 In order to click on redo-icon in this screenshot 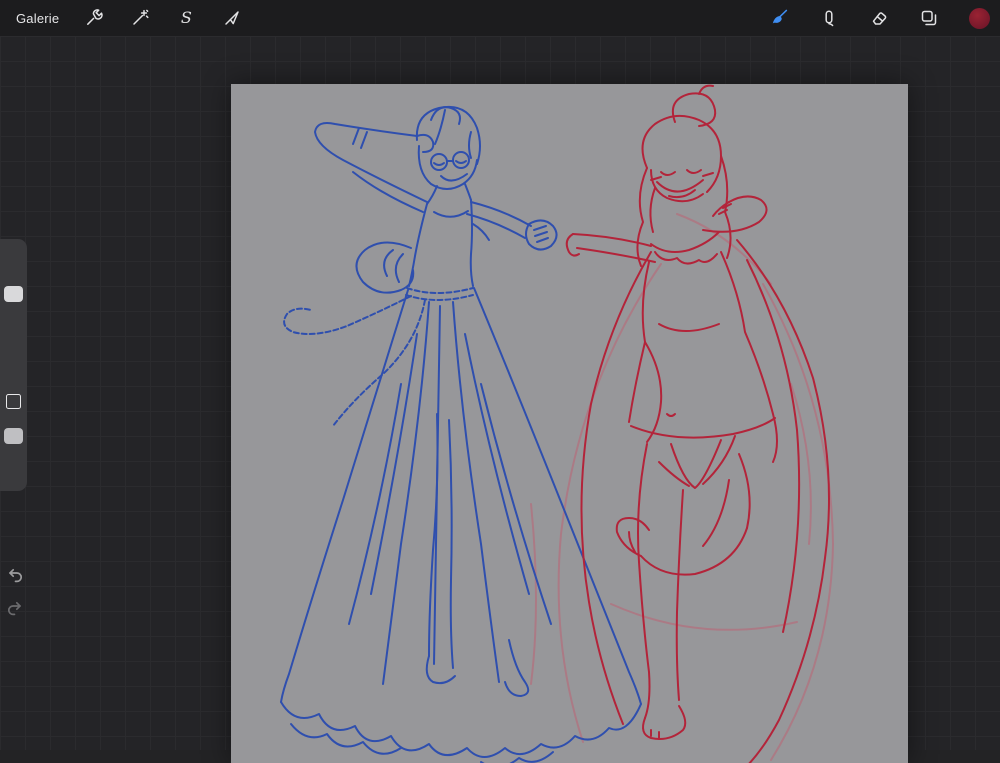, I will do `click(14, 608)`.